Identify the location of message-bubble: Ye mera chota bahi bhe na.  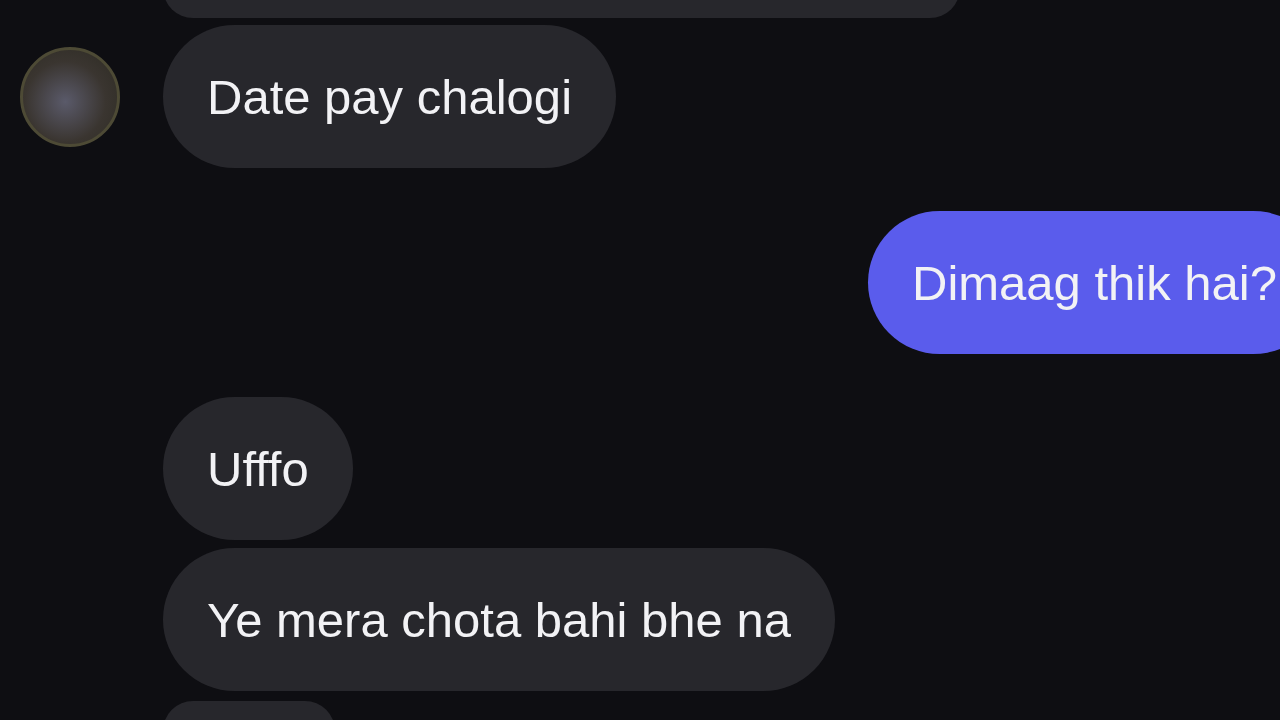
(499, 619).